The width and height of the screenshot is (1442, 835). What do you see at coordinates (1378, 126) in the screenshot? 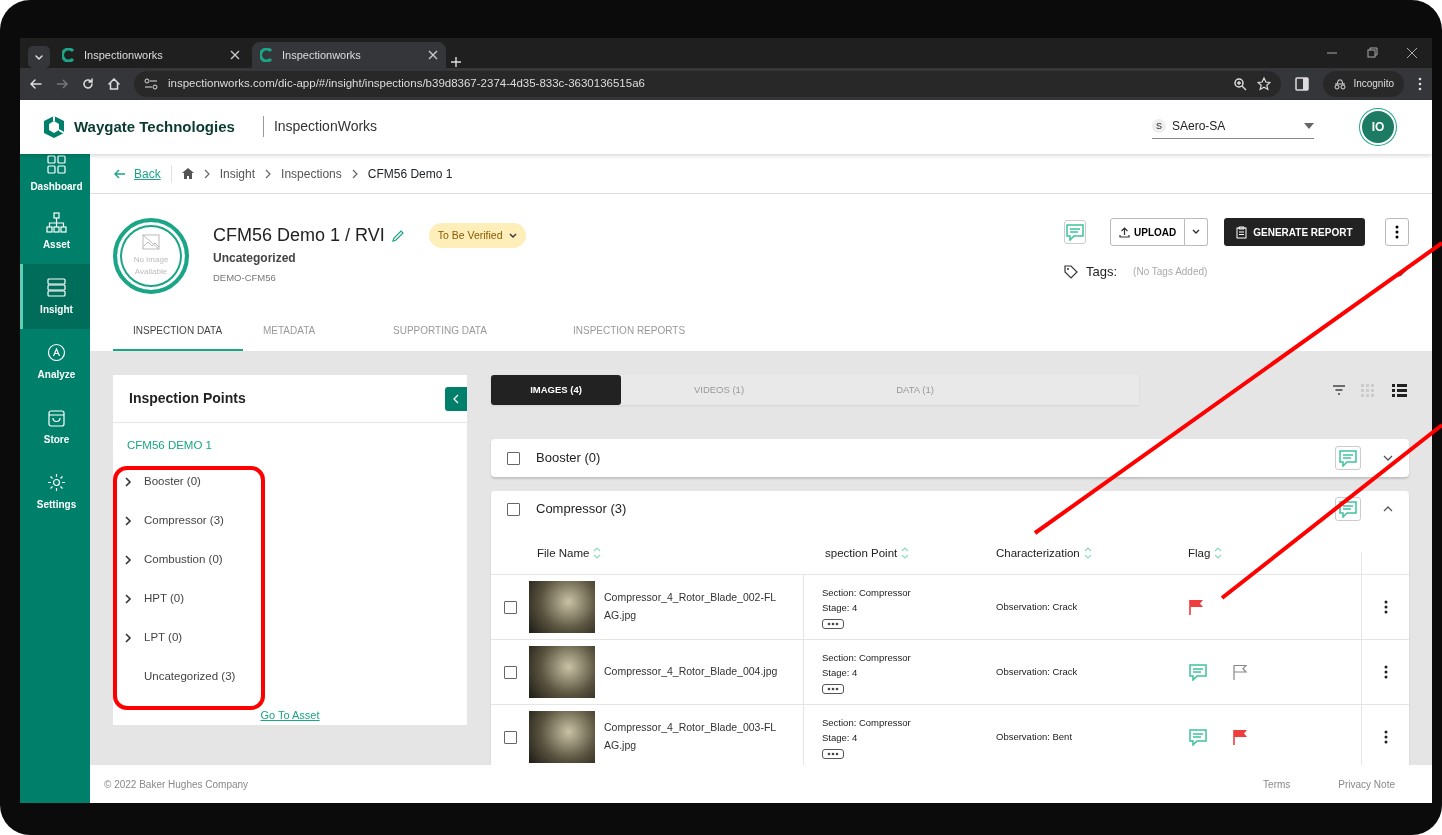
I see `user-avatar: IO` at bounding box center [1378, 126].